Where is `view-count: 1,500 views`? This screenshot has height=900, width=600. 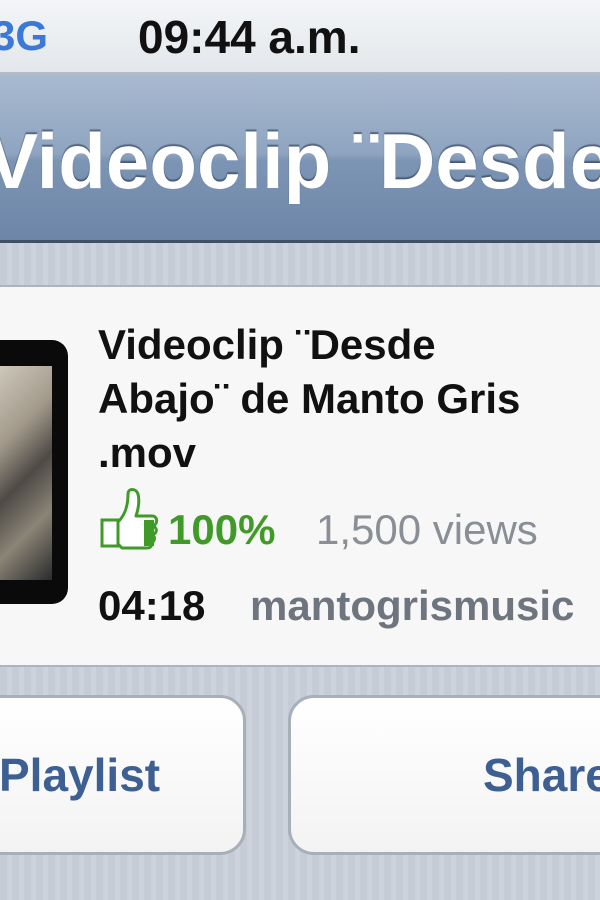
view-count: 1,500 views is located at coordinates (427, 529).